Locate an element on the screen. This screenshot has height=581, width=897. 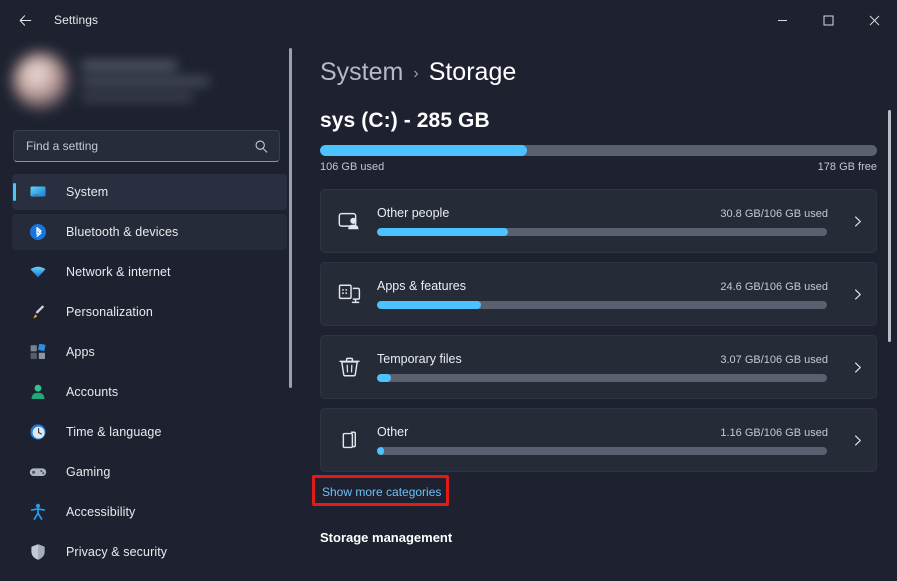
close-icon is located at coordinates (874, 20).